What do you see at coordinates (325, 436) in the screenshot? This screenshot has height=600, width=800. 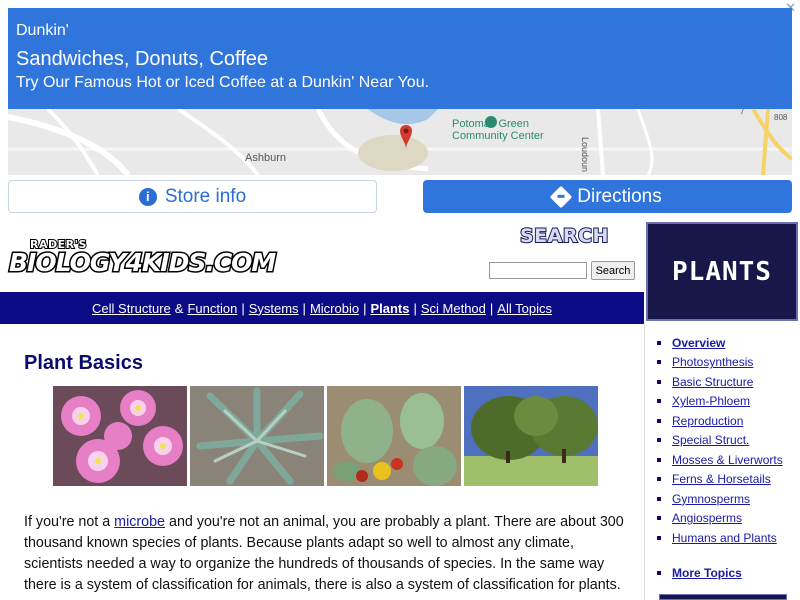 I see `photo-strip` at bounding box center [325, 436].